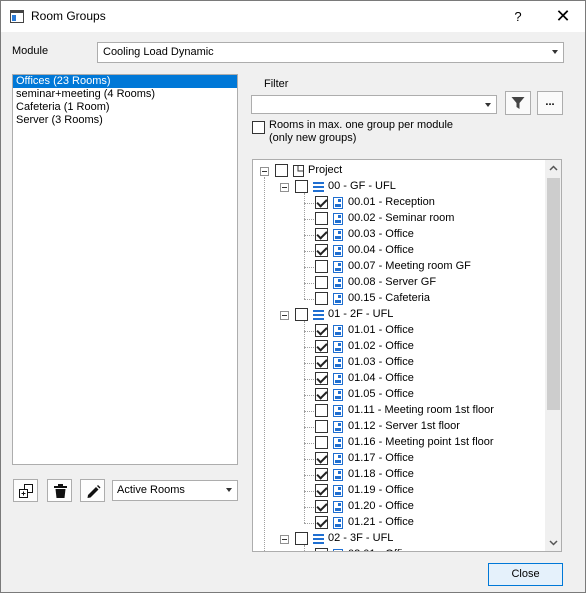  I want to click on tree-room-row: 01.19 - Office, so click(399, 491).